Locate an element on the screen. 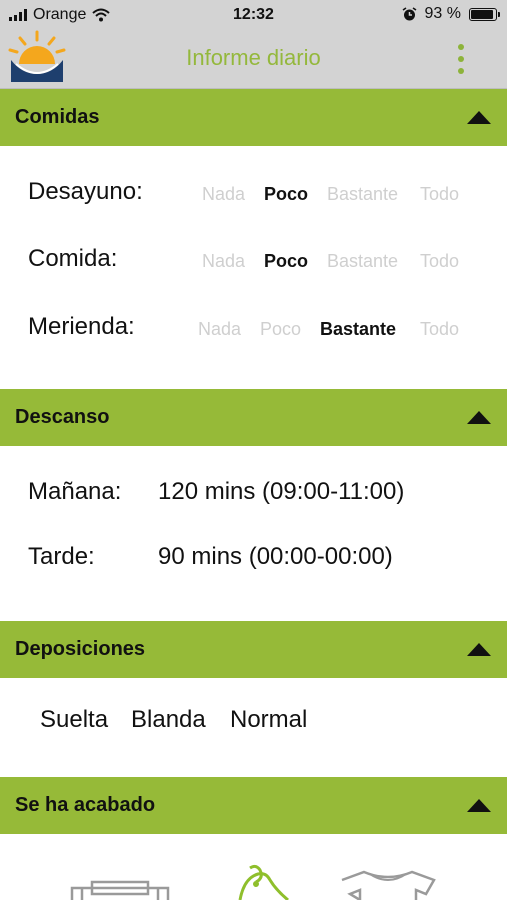 The width and height of the screenshot is (507, 900). rest-label-afternoon: Tarde: is located at coordinates (61, 556).